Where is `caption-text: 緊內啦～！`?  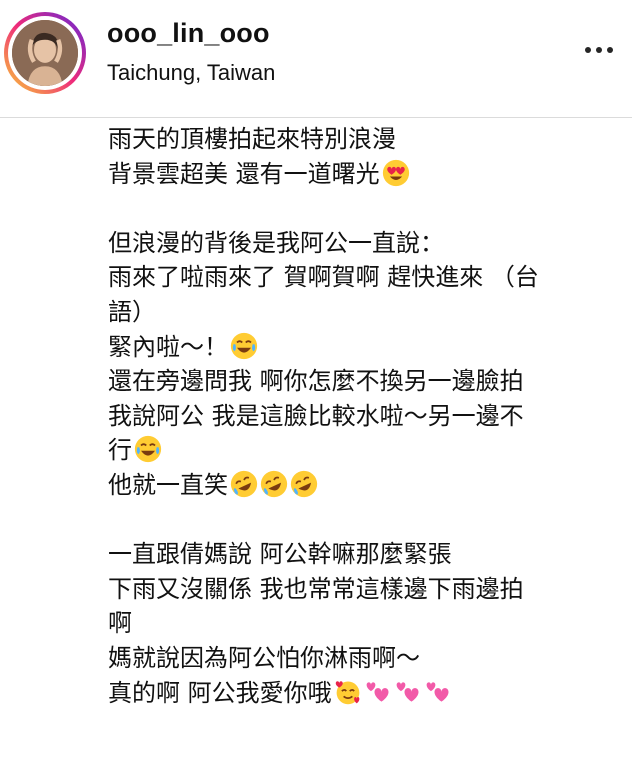 caption-text: 緊內啦～！ is located at coordinates (168, 346).